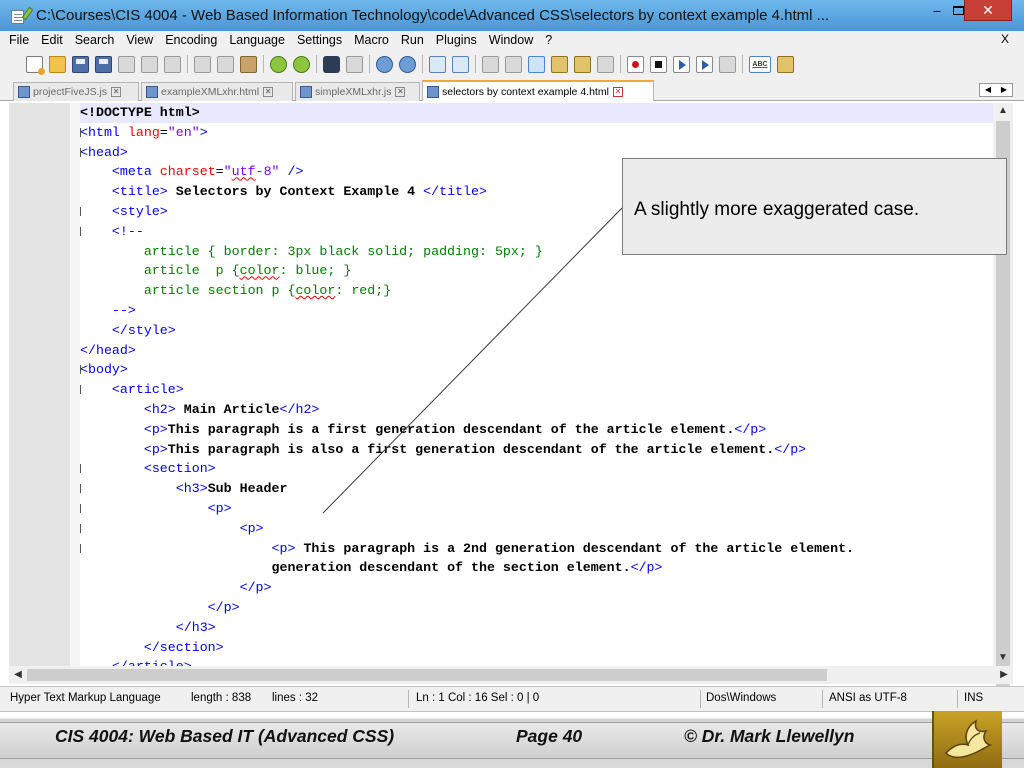 The width and height of the screenshot is (1024, 768). Describe the element at coordinates (536, 628) in the screenshot. I see `code-line: 27 </h3>` at that location.